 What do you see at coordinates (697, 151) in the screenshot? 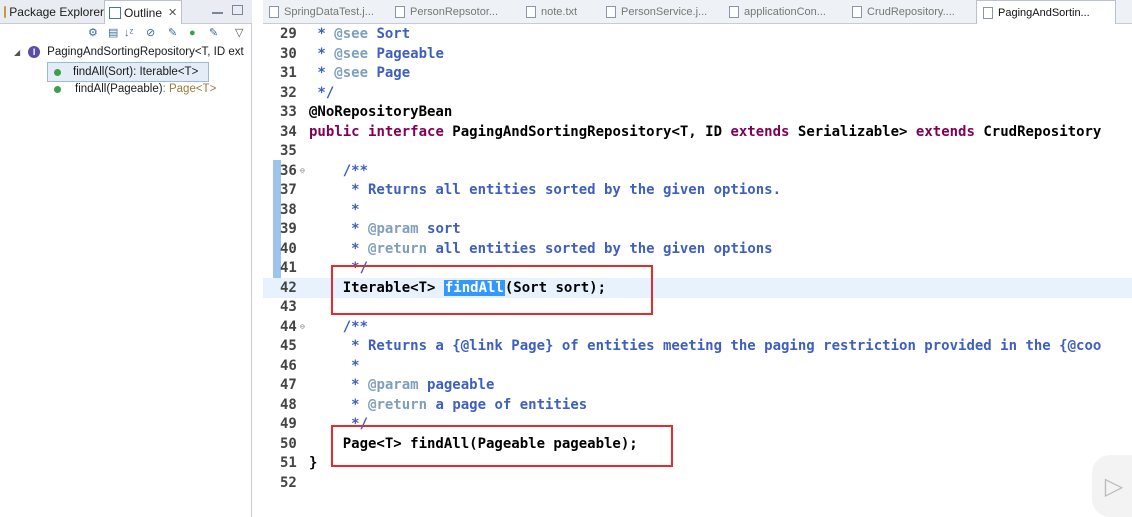
I see `code-line: 35` at bounding box center [697, 151].